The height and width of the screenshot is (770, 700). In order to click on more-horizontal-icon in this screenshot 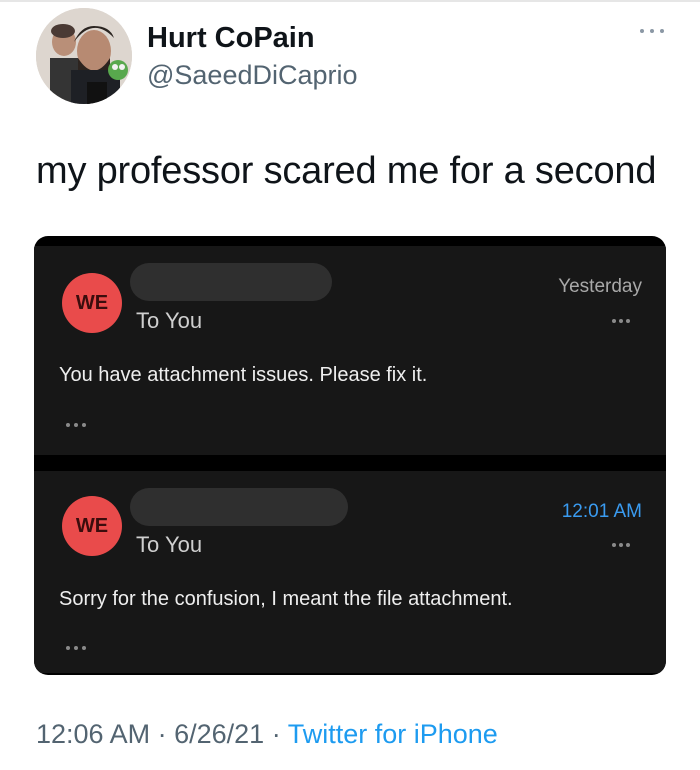, I will do `click(652, 31)`.